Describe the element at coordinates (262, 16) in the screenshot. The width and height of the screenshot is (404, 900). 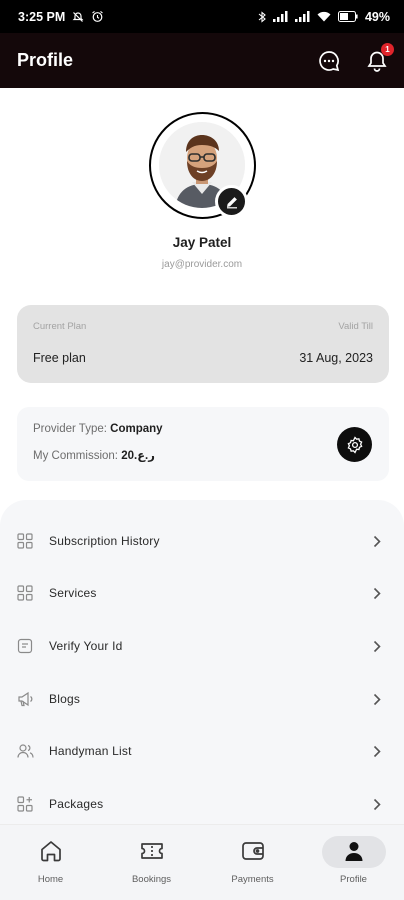
I see `bluetooth-icon` at that location.